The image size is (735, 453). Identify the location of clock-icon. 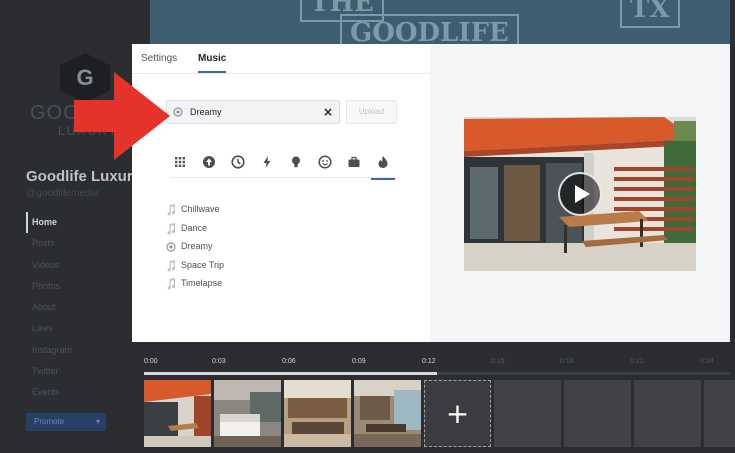
(238, 162).